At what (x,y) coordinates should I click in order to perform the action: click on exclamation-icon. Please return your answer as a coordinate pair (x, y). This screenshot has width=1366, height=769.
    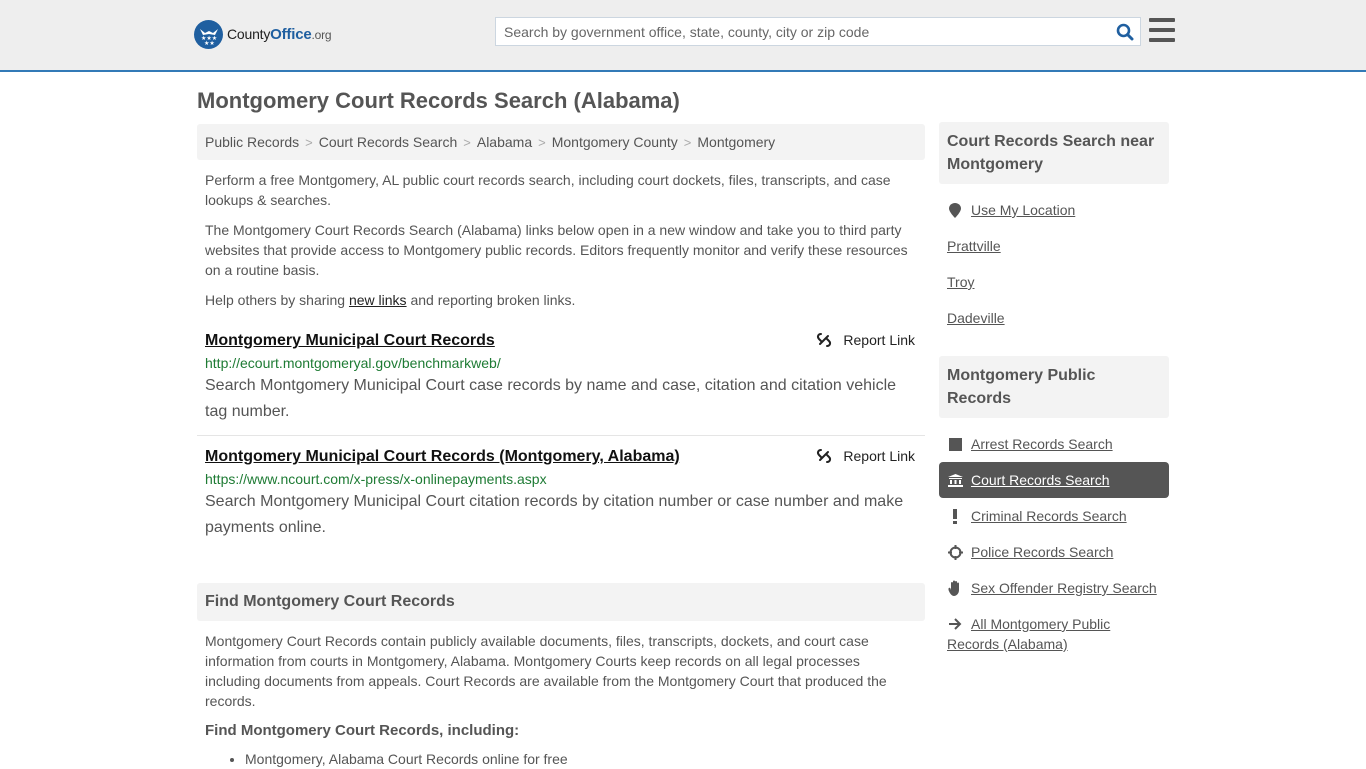
    Looking at the image, I should click on (955, 516).